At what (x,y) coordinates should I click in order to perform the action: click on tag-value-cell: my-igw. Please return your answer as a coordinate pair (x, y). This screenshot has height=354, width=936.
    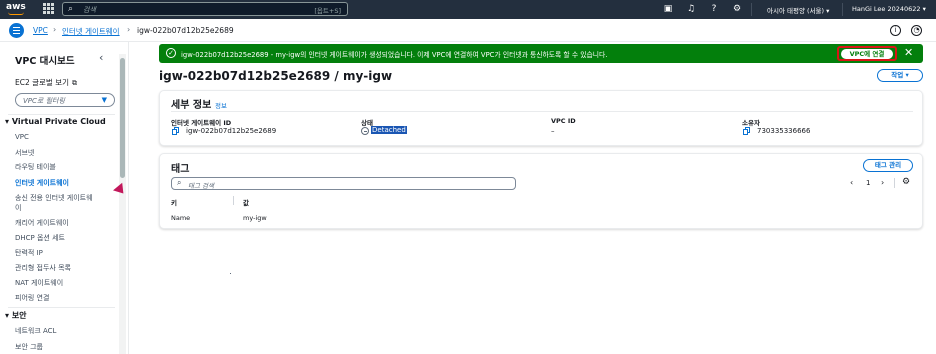
    Looking at the image, I should click on (255, 218).